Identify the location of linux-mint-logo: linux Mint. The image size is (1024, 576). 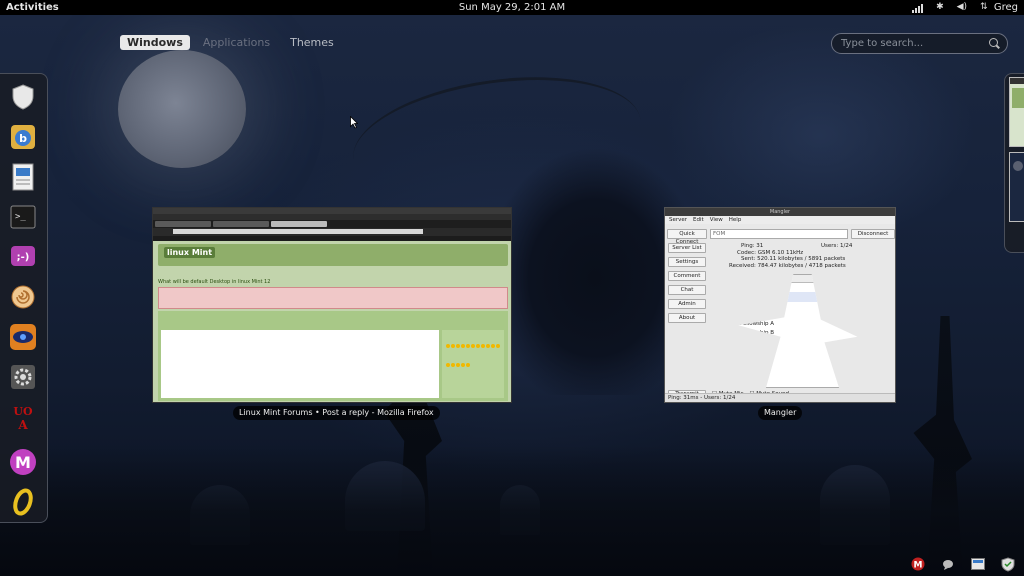
(190, 252).